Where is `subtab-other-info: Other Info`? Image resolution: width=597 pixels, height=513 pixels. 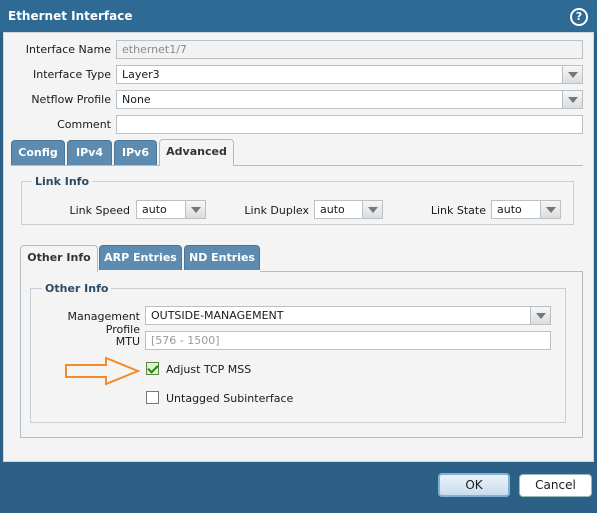
subtab-other-info: Other Info is located at coordinates (59, 258).